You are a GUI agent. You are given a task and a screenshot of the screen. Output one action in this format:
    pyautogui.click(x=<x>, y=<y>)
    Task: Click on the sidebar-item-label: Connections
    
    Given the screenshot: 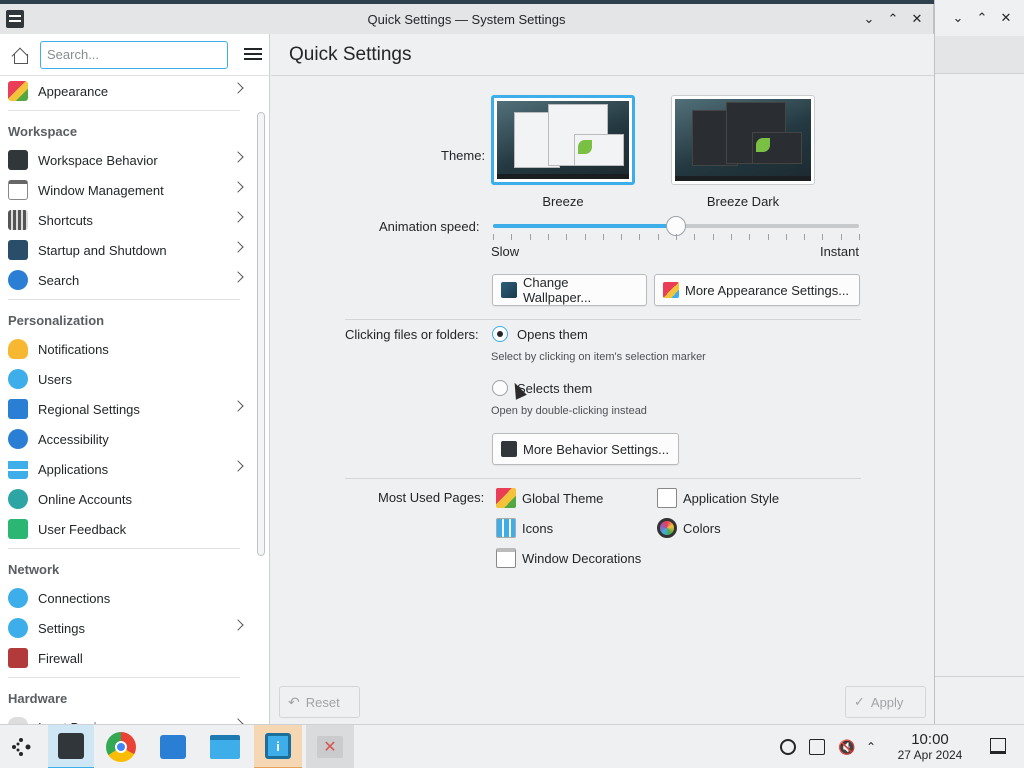 What is the action you would take?
    pyautogui.click(x=74, y=598)
    